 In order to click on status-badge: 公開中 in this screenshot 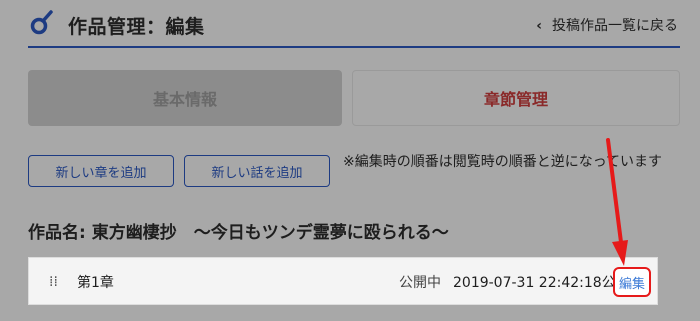, I will do `click(420, 283)`.